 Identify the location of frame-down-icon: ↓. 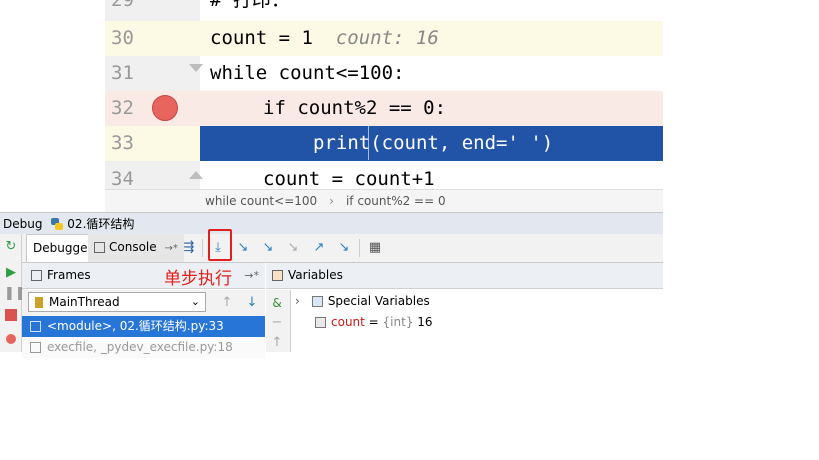
(252, 303).